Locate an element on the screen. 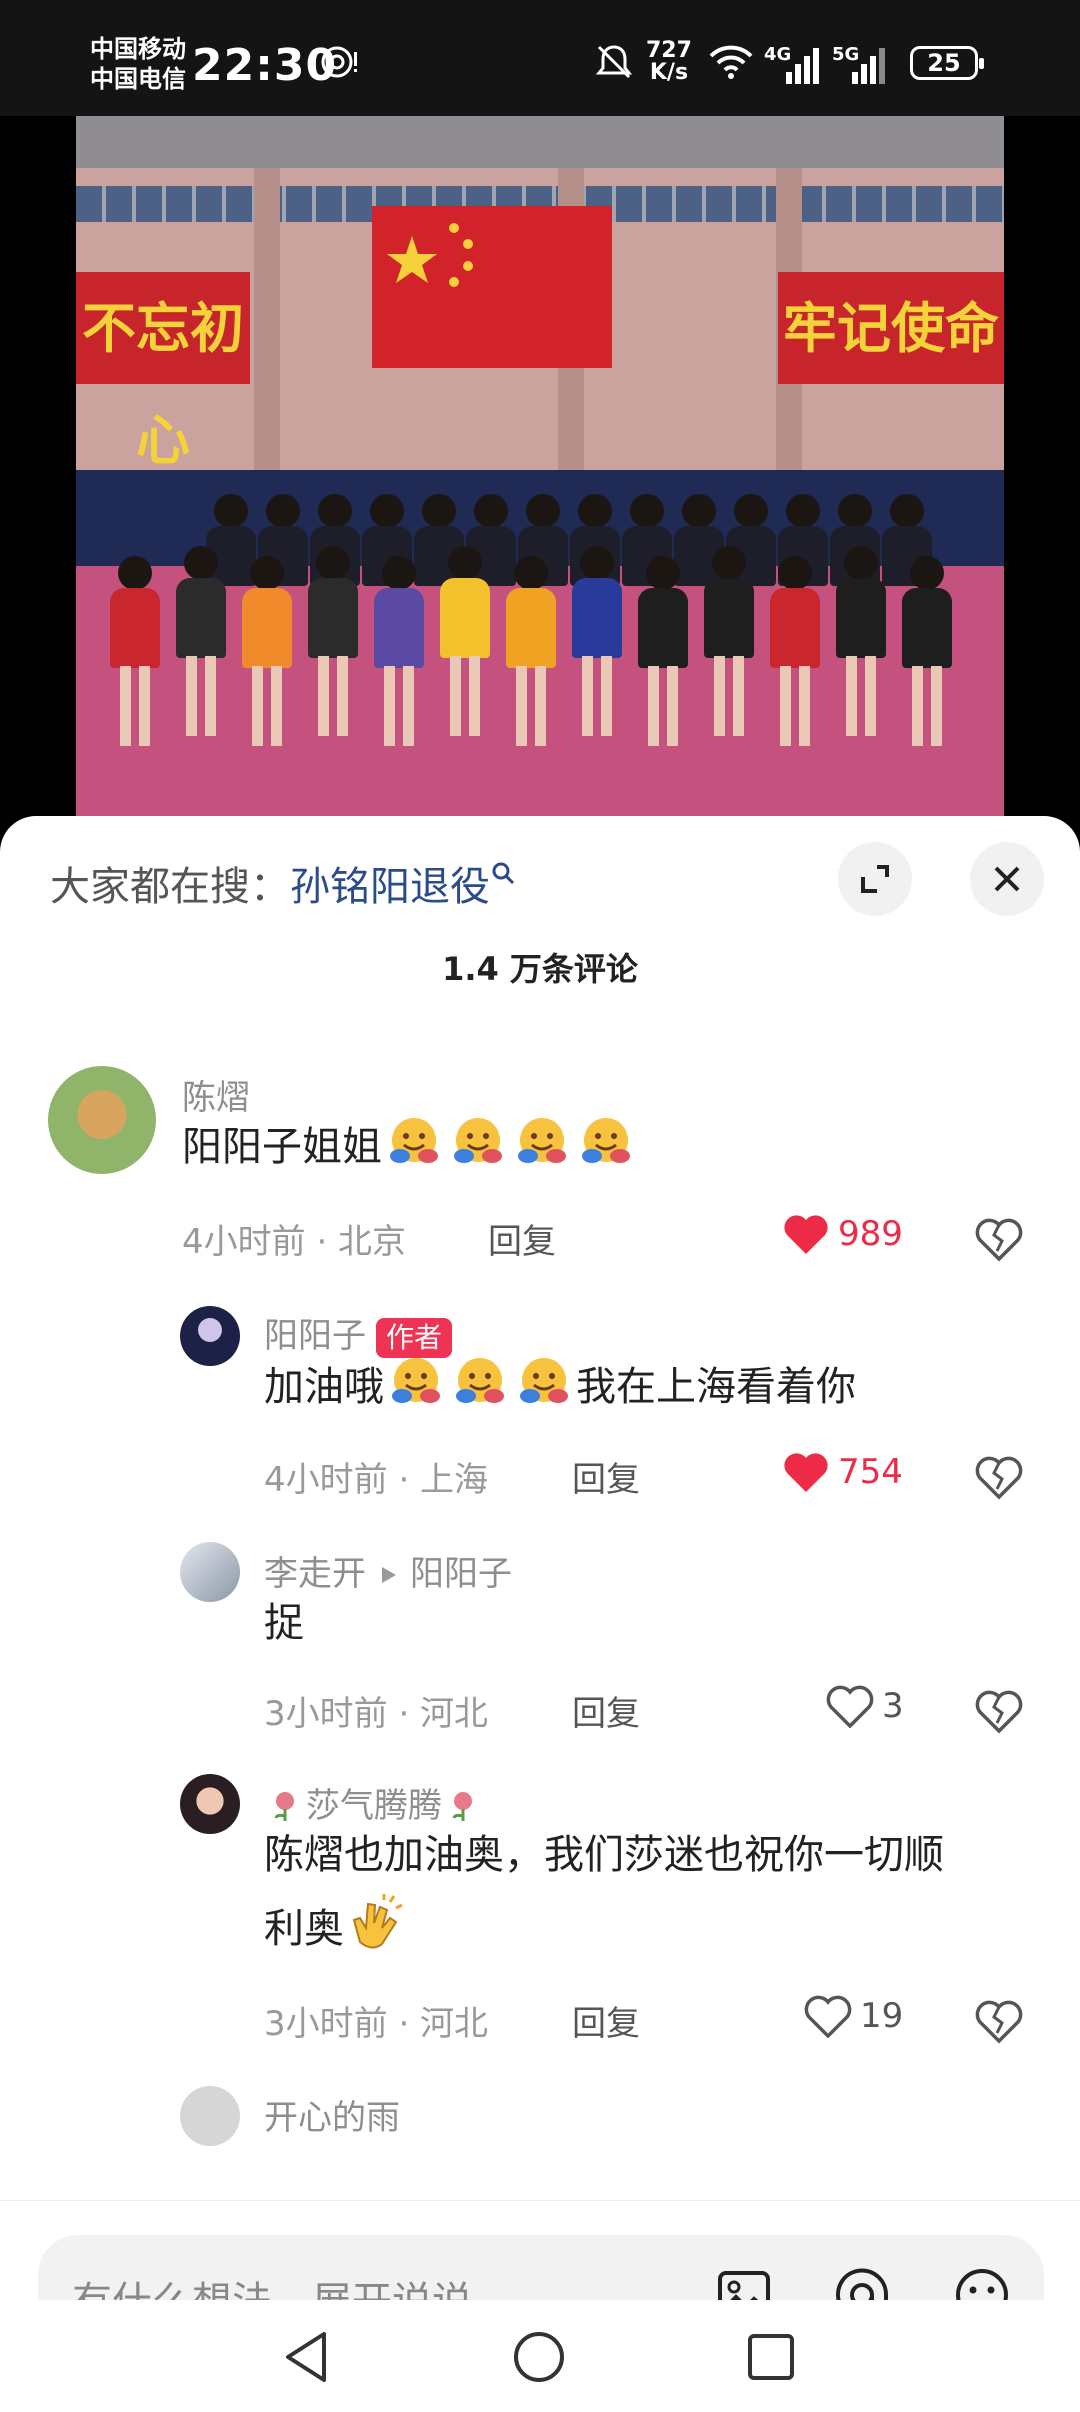 The height and width of the screenshot is (2412, 1080). clap-icon is located at coordinates (377, 1921).